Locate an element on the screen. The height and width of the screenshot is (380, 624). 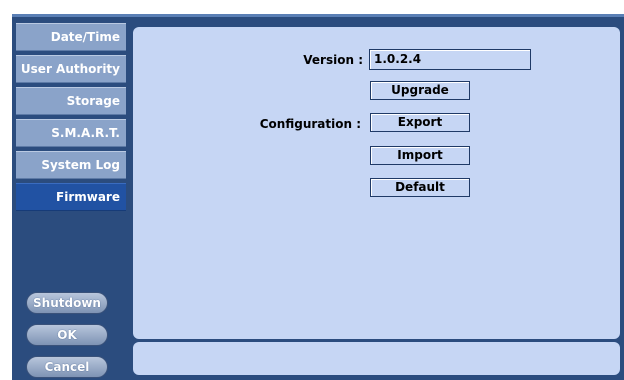
configuration-label: Configuration : is located at coordinates (310, 124).